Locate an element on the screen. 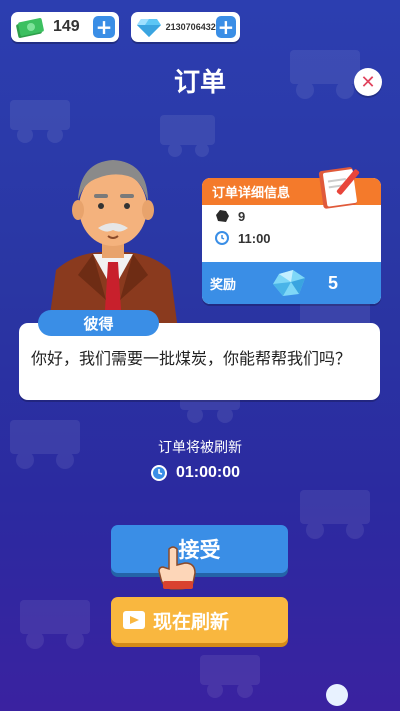 The height and width of the screenshot is (711, 400). refresh-label: 订单将被刷新 is located at coordinates (200, 448).